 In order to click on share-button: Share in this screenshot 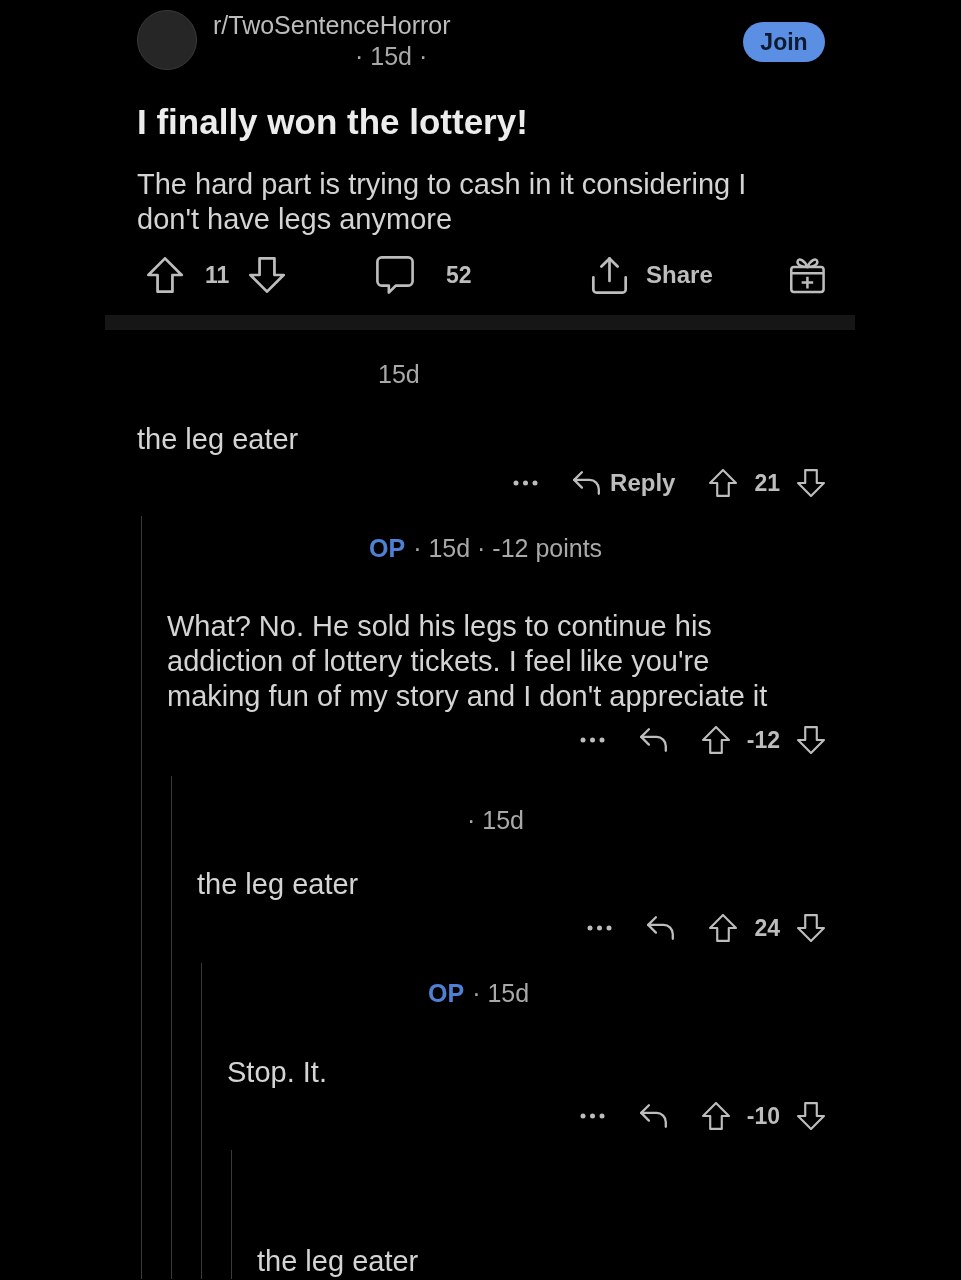, I will do `click(691, 275)`.